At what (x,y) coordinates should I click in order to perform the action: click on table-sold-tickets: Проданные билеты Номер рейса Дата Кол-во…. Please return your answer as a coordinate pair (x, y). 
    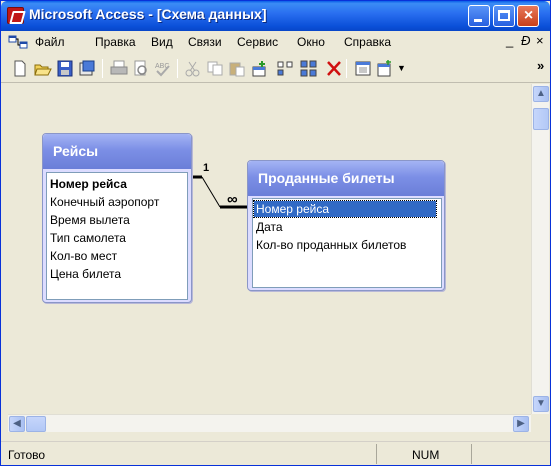
    Looking at the image, I should click on (346, 225).